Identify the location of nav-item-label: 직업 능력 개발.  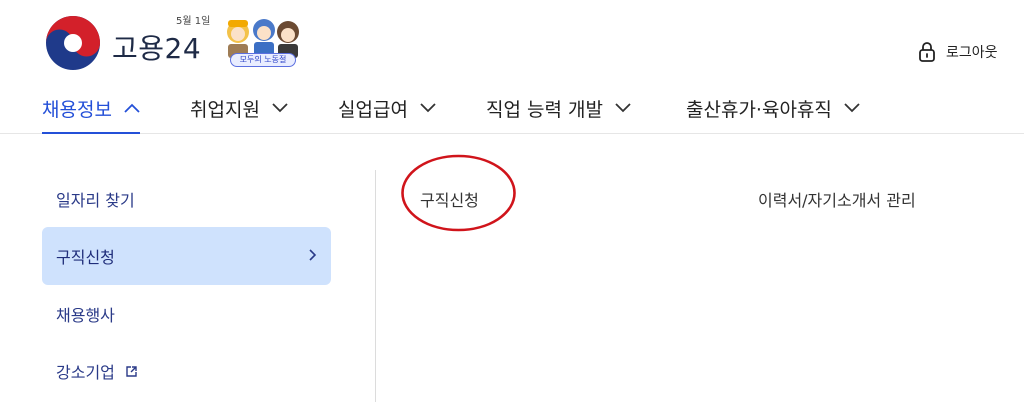
(544, 109).